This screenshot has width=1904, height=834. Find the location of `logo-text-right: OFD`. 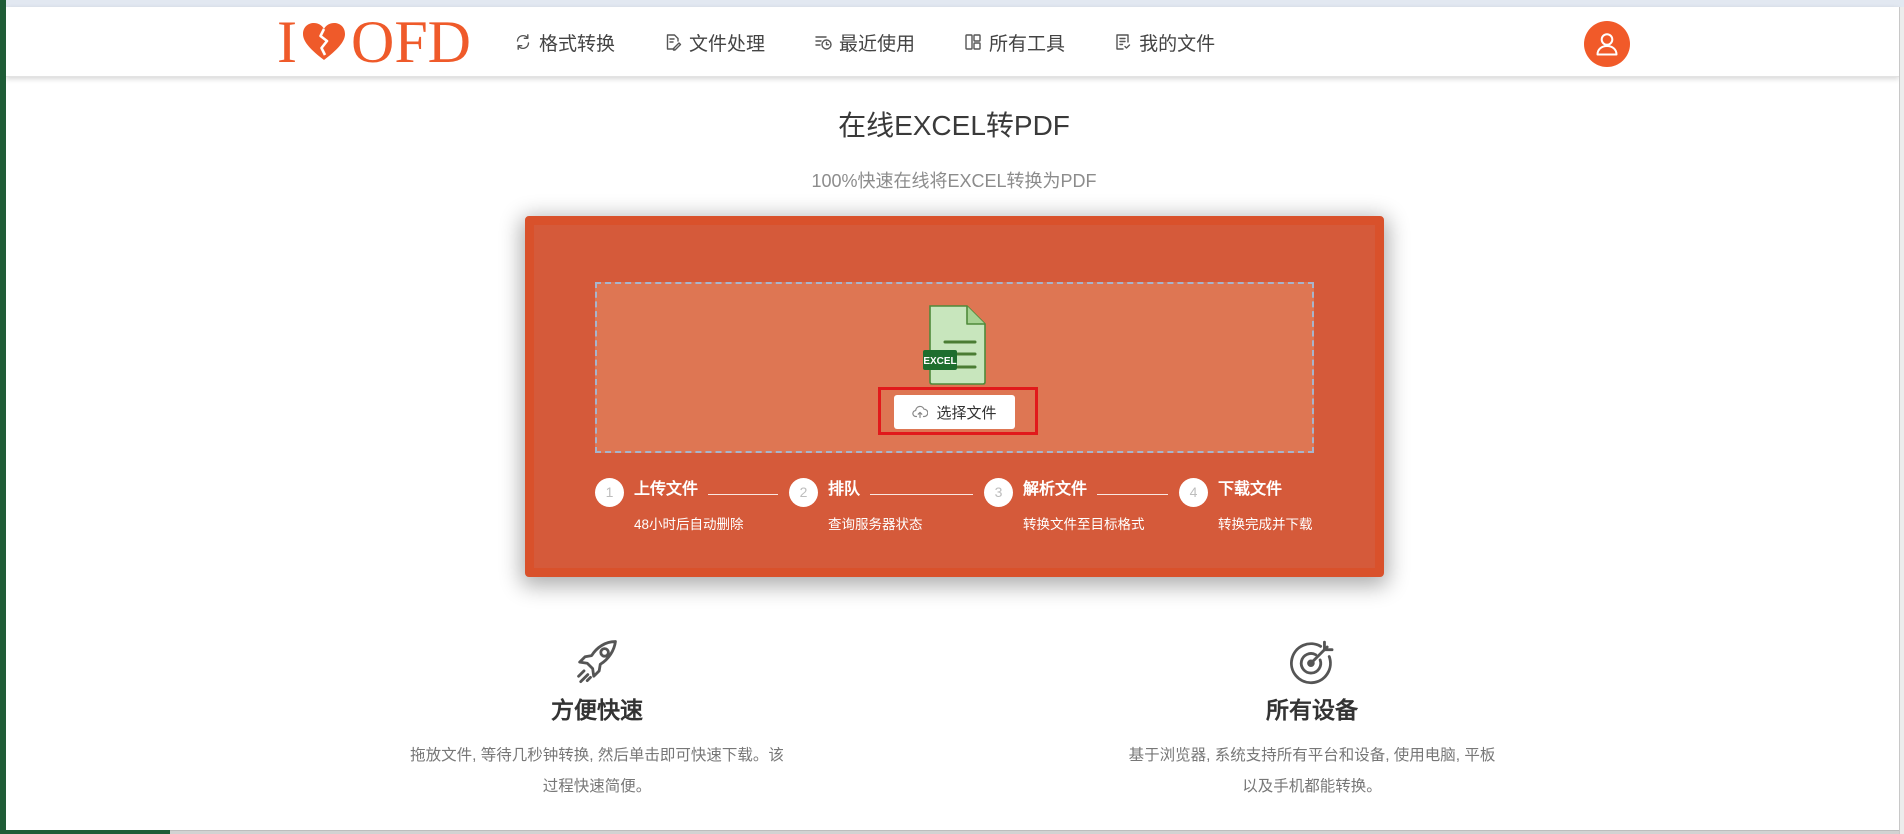

logo-text-right: OFD is located at coordinates (411, 42).